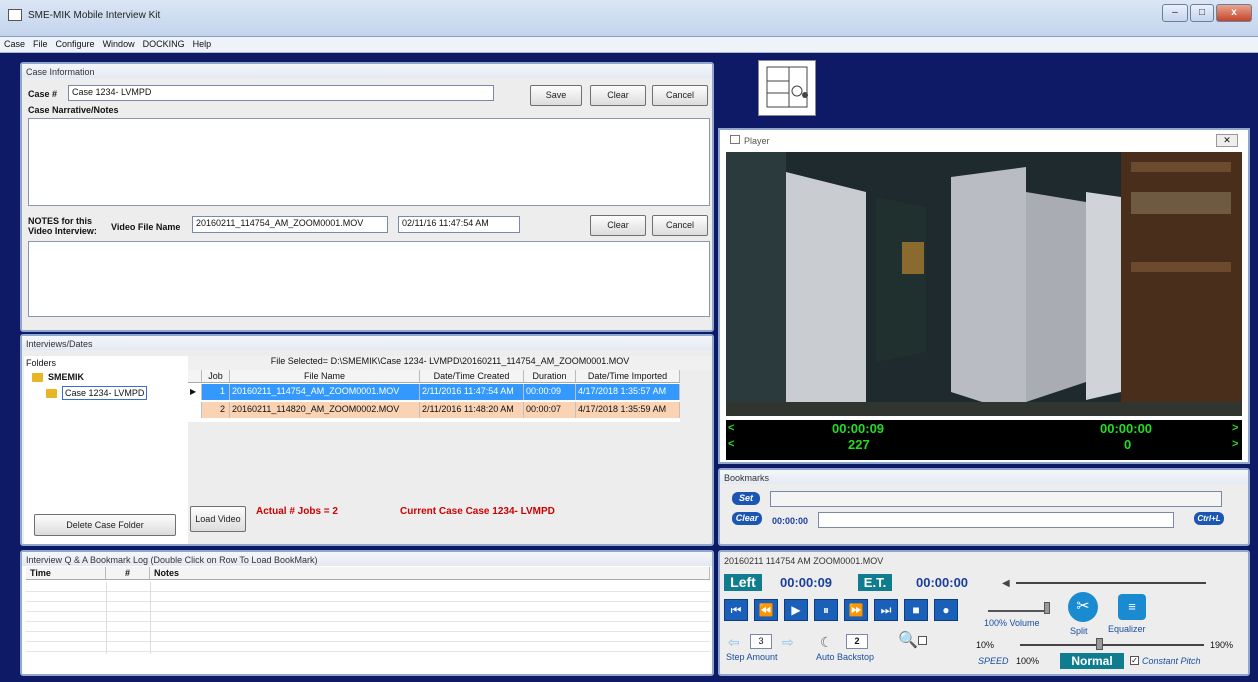 Image resolution: width=1258 pixels, height=682 pixels. Describe the element at coordinates (281, 93) in the screenshot. I see `case-number-input: Case 1234- LVMPD` at that location.